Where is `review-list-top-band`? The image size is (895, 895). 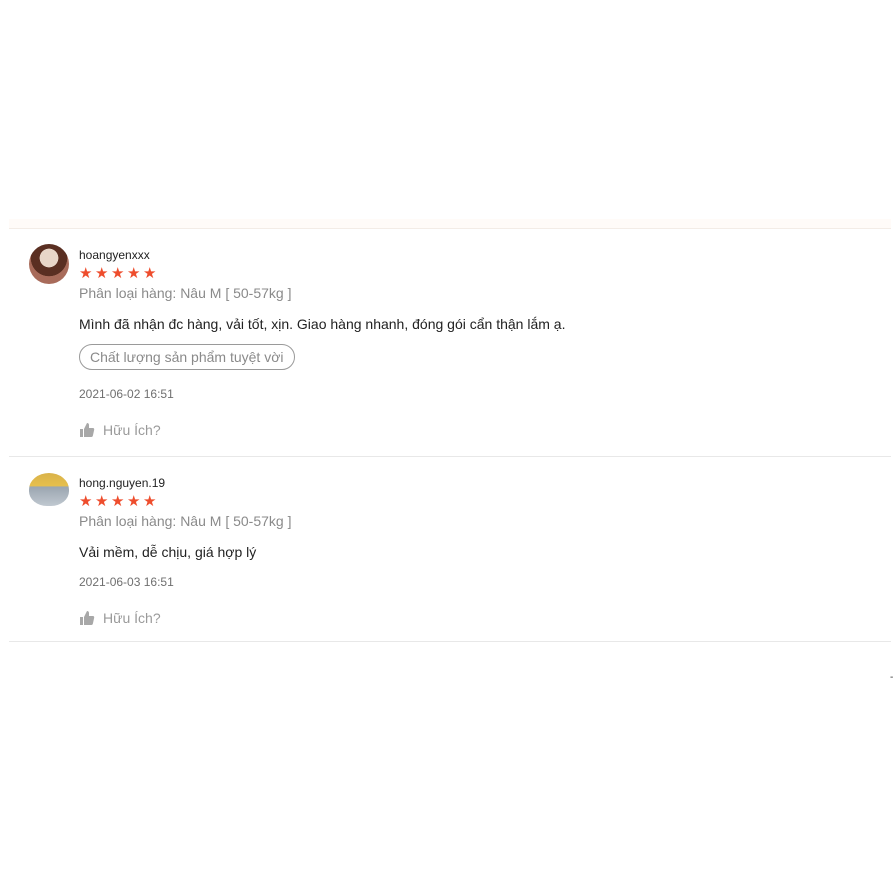
review-list-top-band is located at coordinates (450, 224).